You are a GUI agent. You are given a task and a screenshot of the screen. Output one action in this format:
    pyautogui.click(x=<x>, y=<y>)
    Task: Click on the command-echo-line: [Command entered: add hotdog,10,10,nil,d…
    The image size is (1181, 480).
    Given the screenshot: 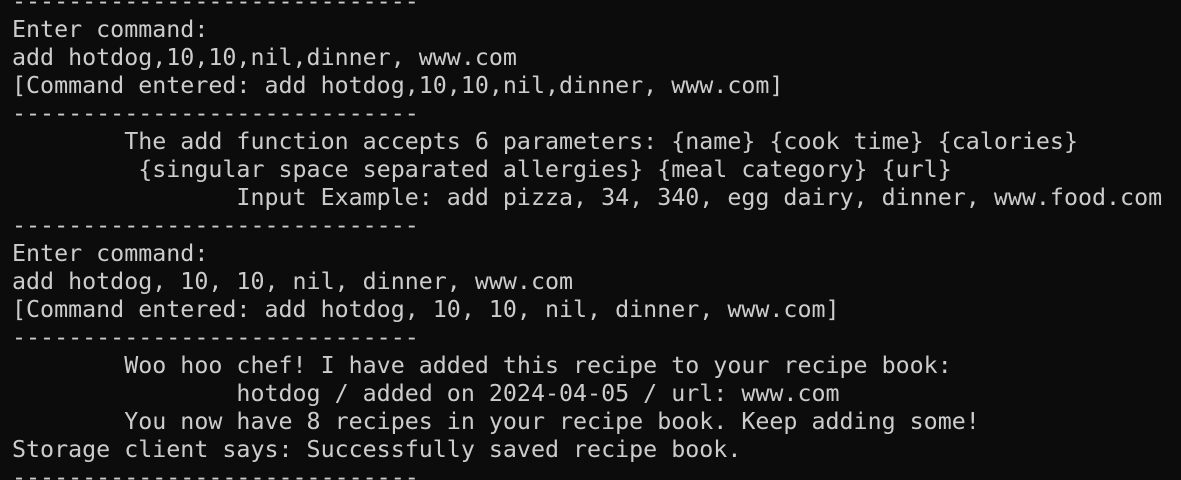 What is the action you would take?
    pyautogui.click(x=398, y=85)
    